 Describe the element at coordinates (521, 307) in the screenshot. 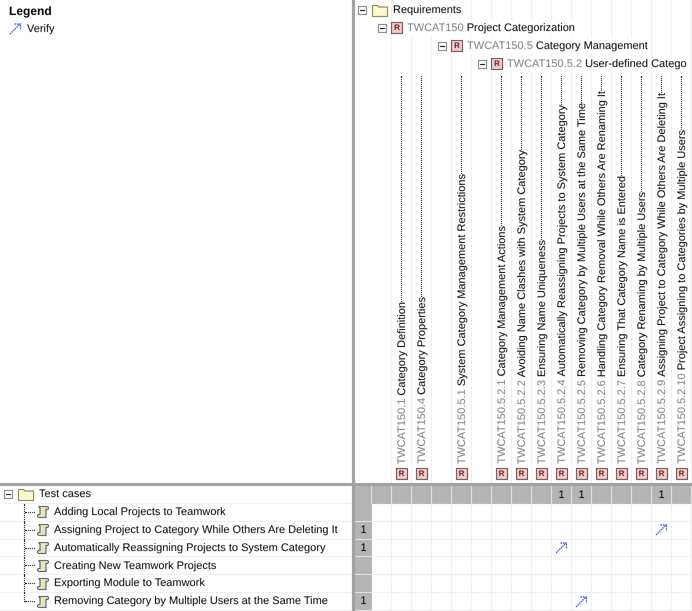

I see `requirement-label: TWCAT150.5.2.2 Avoiding Name Clashes with System Category` at that location.